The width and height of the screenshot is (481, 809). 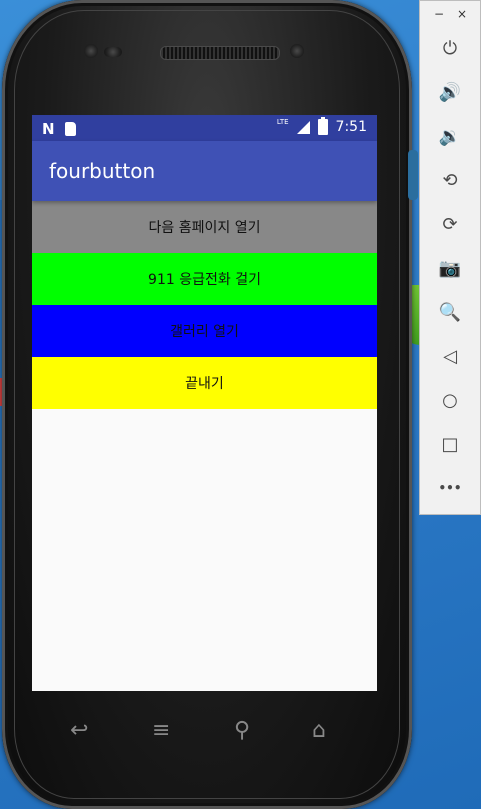 What do you see at coordinates (303, 127) in the screenshot?
I see `signal-icon` at bounding box center [303, 127].